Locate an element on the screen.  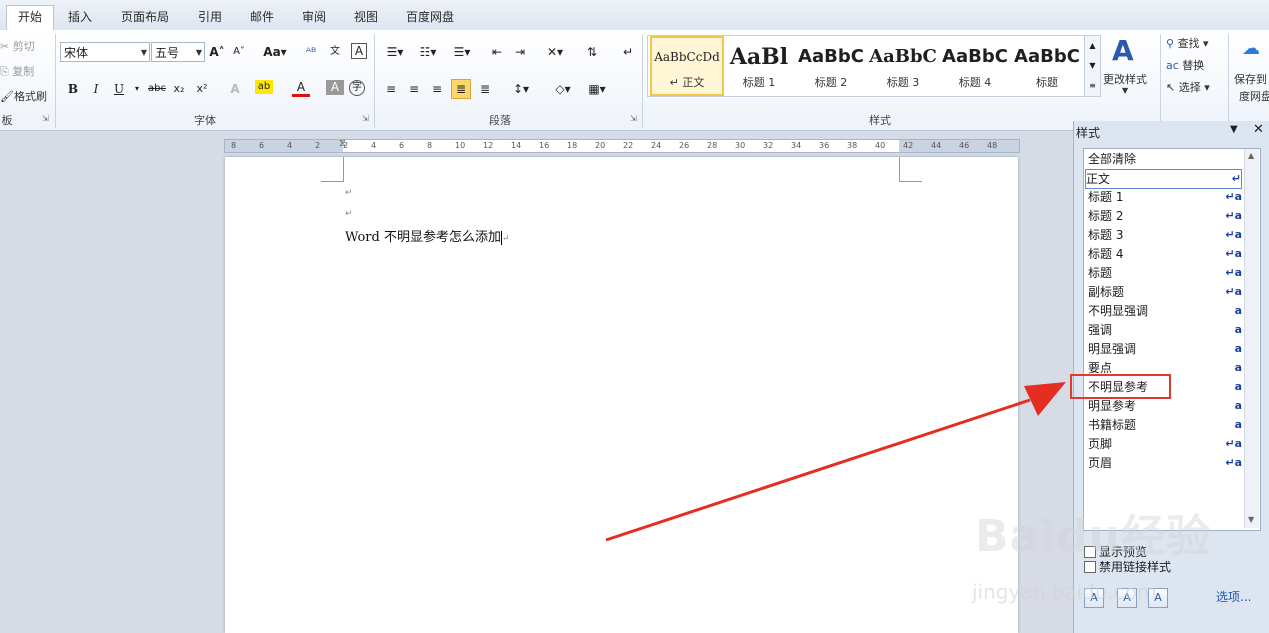
watermark-url: jingyan.baidu.com is located at coordinates (1064, 592).